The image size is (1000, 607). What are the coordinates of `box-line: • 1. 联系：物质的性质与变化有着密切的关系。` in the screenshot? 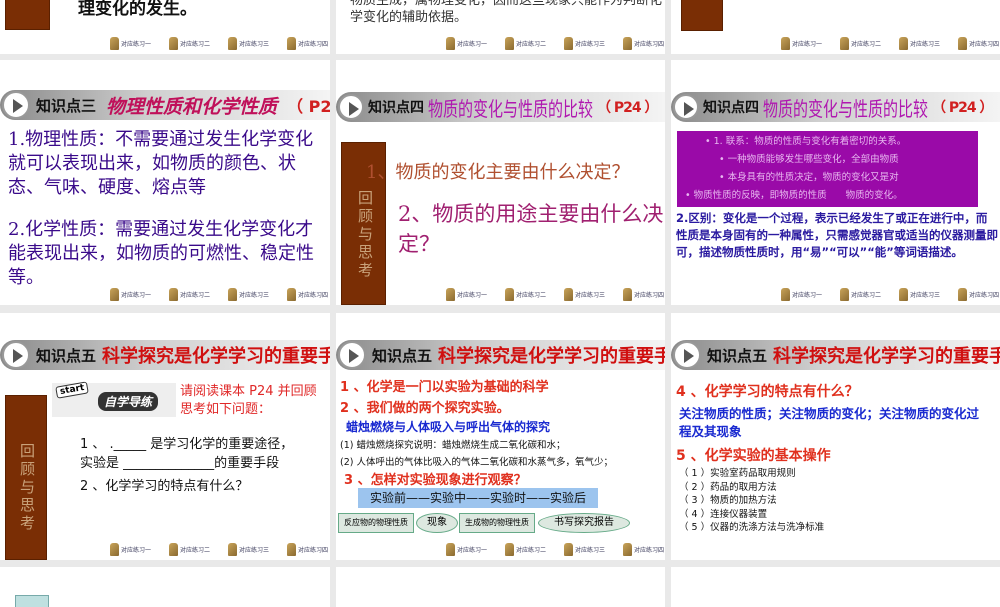 It's located at (806, 141).